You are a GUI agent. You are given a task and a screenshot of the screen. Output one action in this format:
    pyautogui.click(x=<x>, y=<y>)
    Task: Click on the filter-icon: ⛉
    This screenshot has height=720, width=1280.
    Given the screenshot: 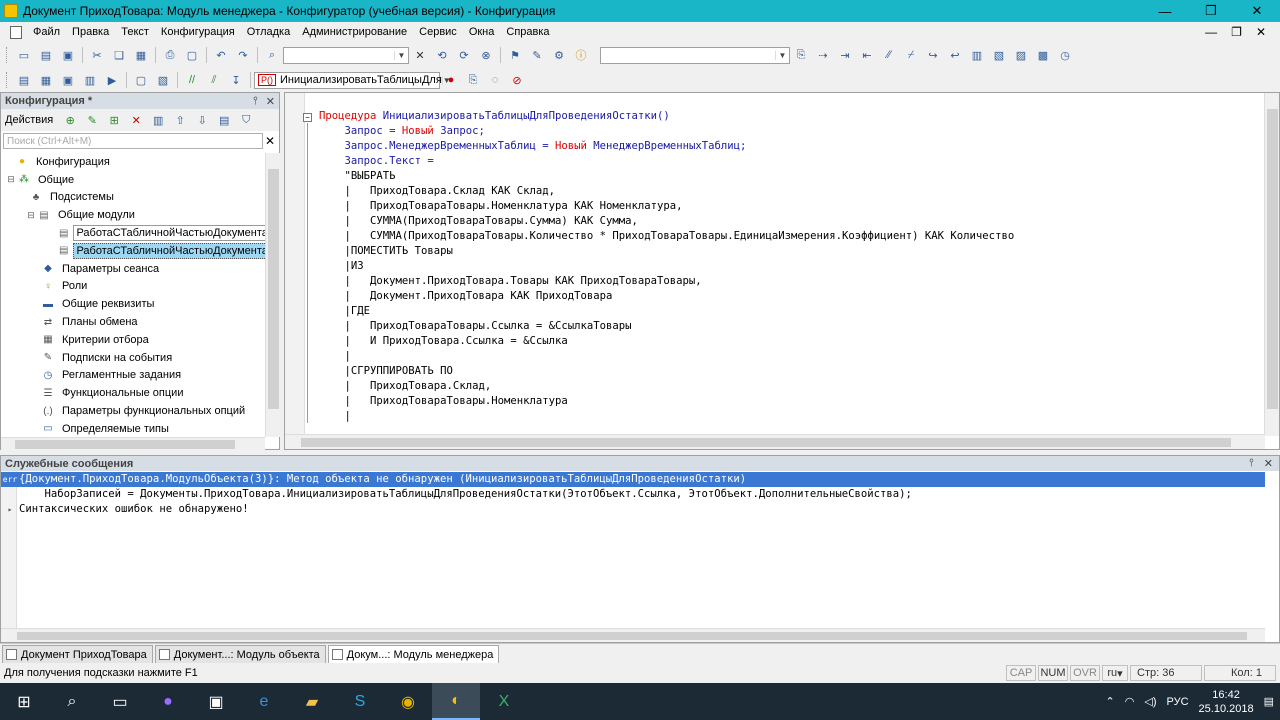 What is the action you would take?
    pyautogui.click(x=246, y=120)
    